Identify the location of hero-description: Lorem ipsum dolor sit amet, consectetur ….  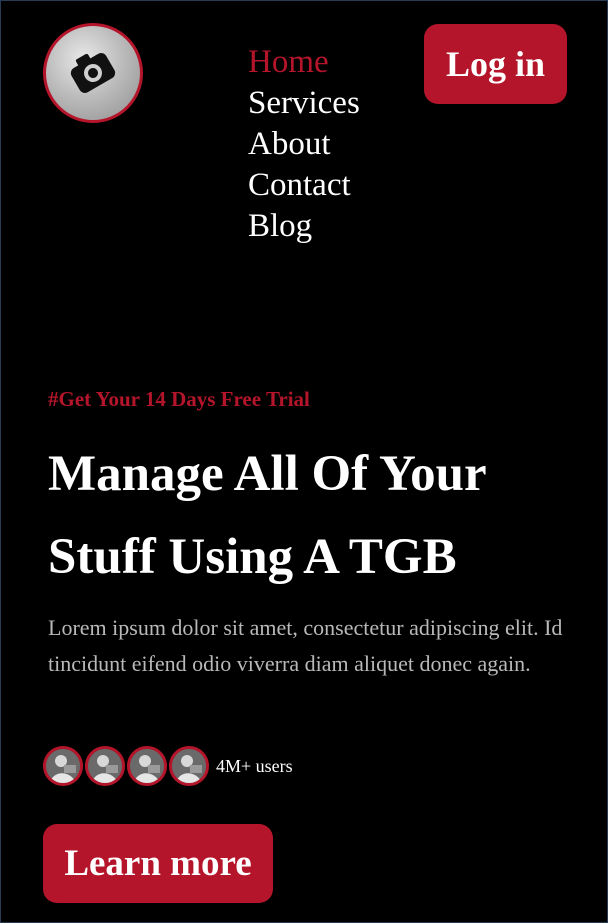
(305, 645).